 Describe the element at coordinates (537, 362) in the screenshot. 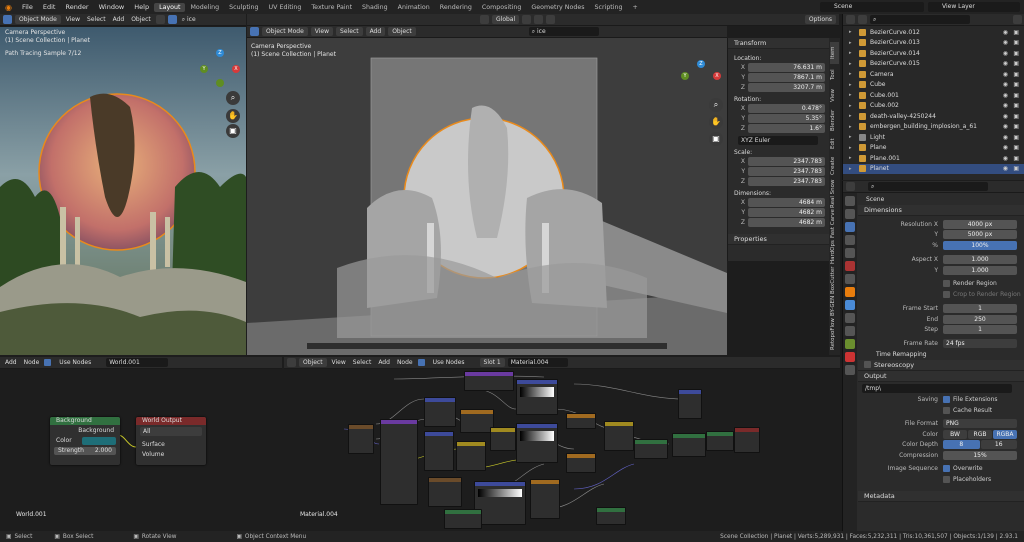

I see `material-datablock-field: Material.004` at that location.